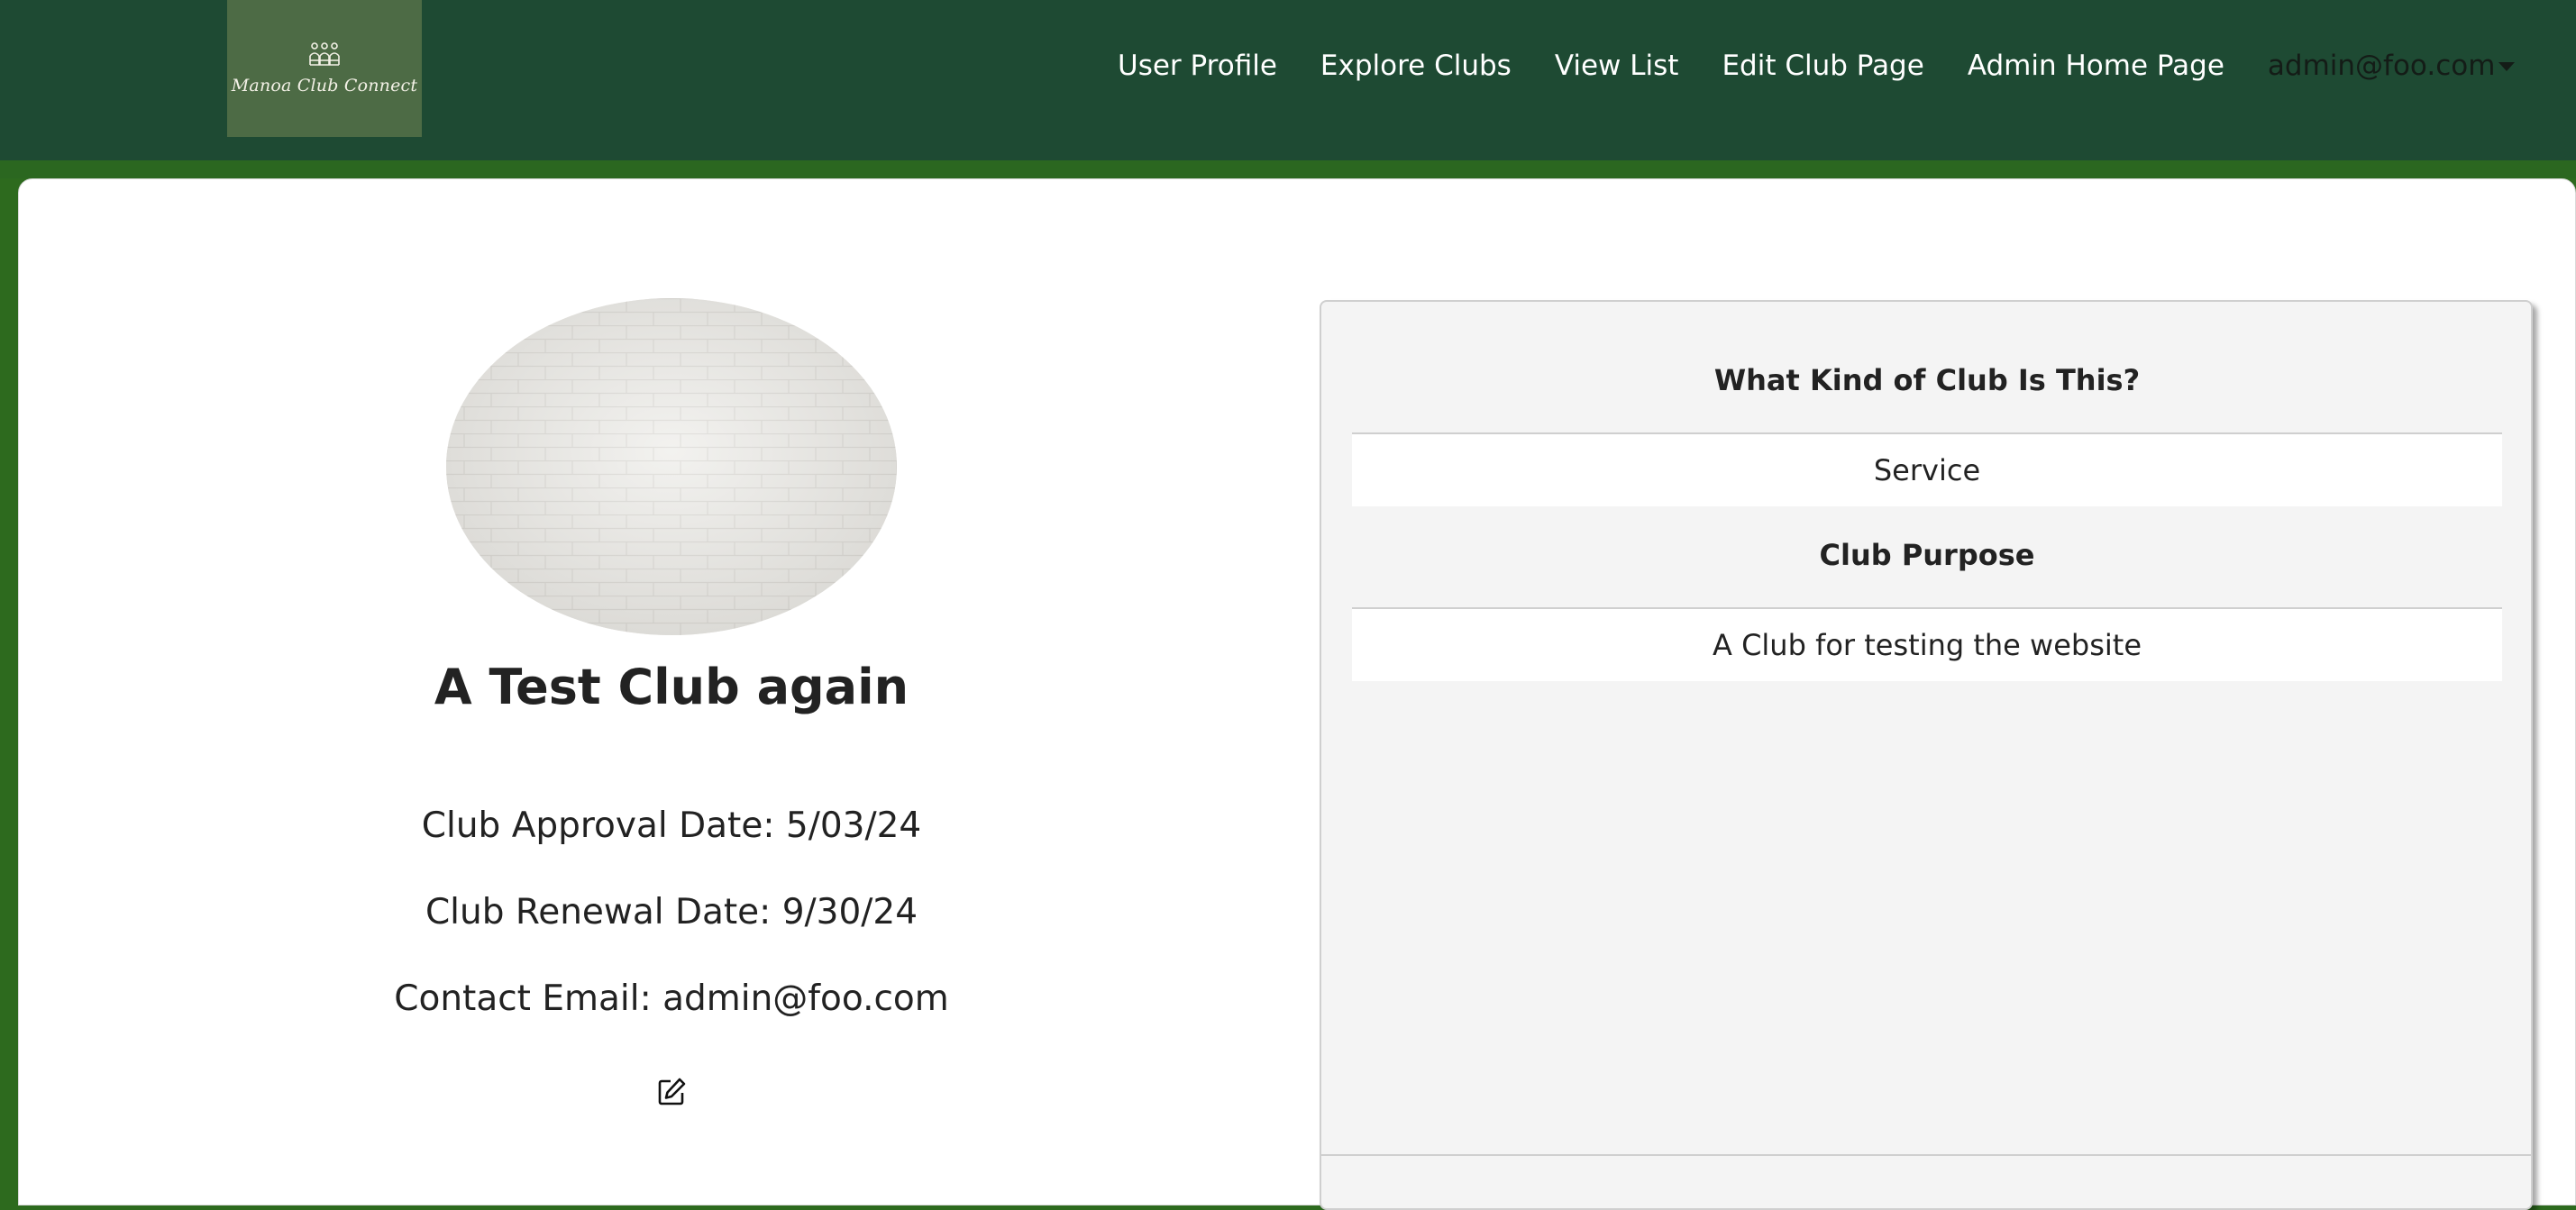 The width and height of the screenshot is (2576, 1210). Describe the element at coordinates (671, 687) in the screenshot. I see `club-name: A Test Club again` at that location.